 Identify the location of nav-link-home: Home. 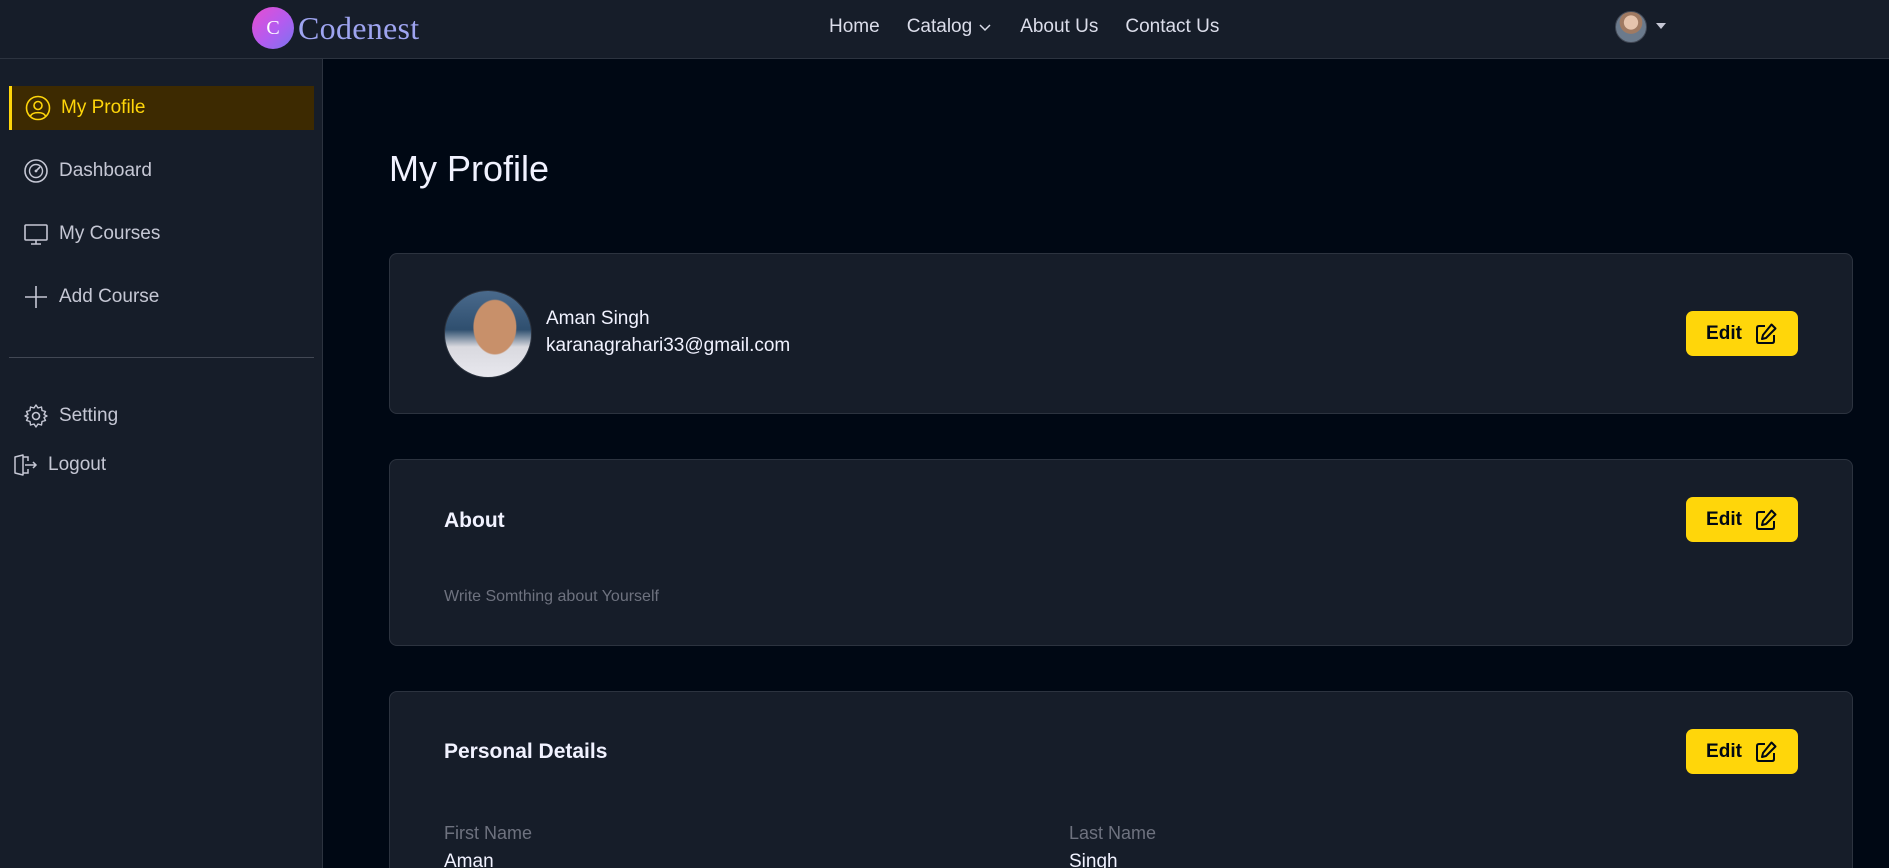
(854, 27).